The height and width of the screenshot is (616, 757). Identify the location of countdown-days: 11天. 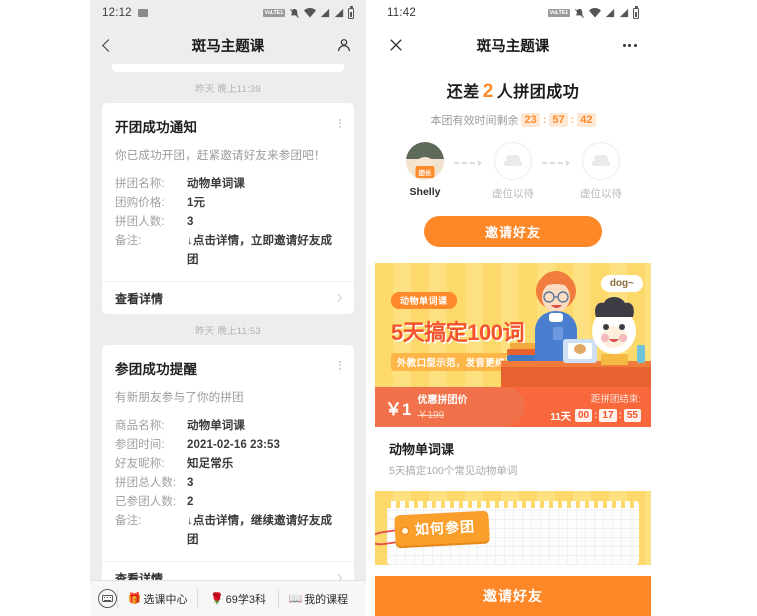
(560, 417).